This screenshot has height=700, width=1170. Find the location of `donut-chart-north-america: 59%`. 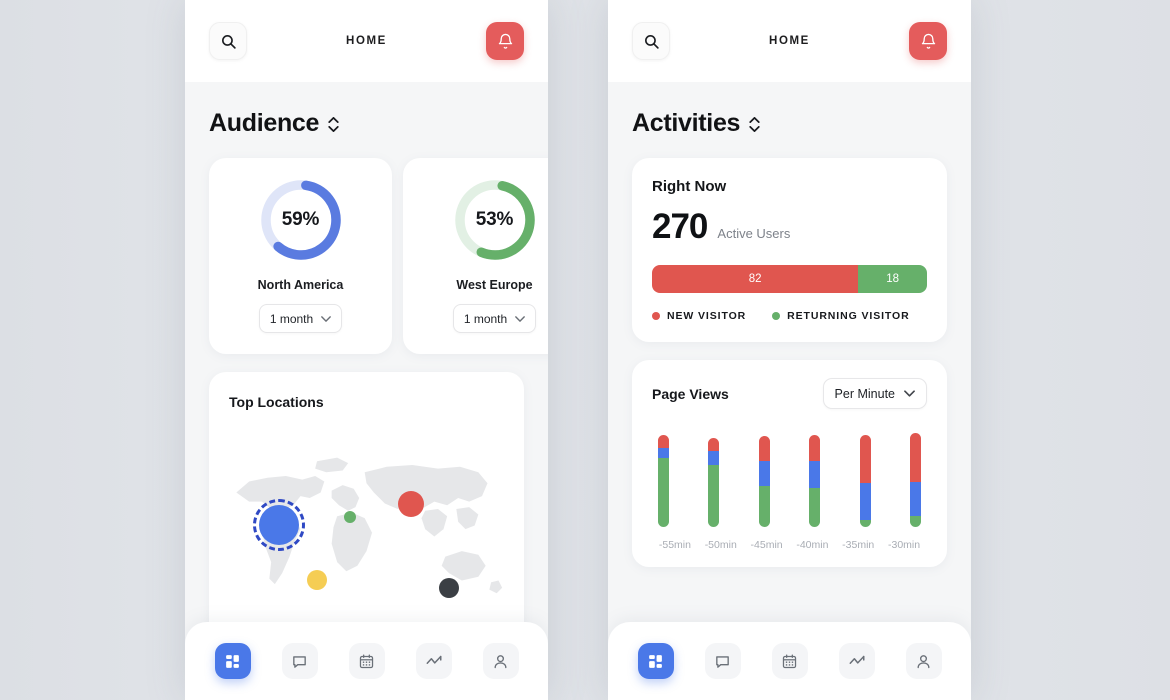

donut-chart-north-america: 59% is located at coordinates (301, 220).